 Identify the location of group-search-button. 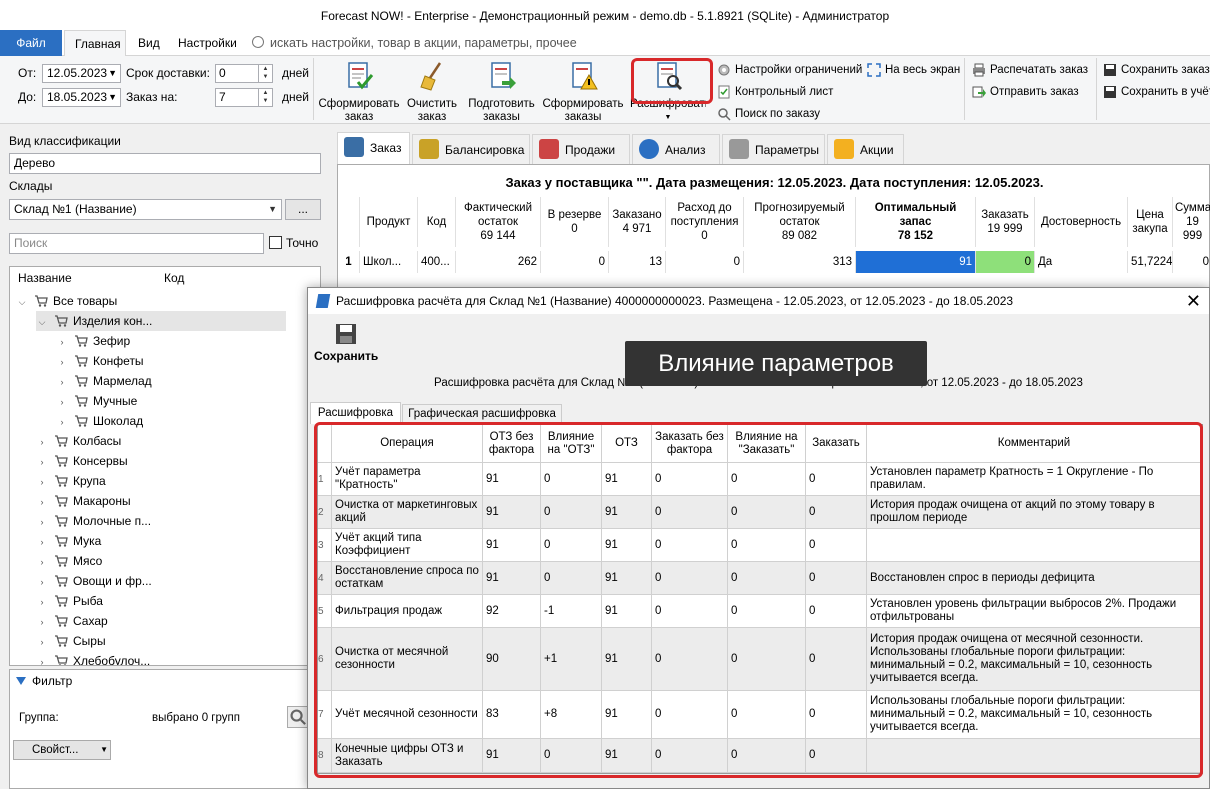
(298, 717).